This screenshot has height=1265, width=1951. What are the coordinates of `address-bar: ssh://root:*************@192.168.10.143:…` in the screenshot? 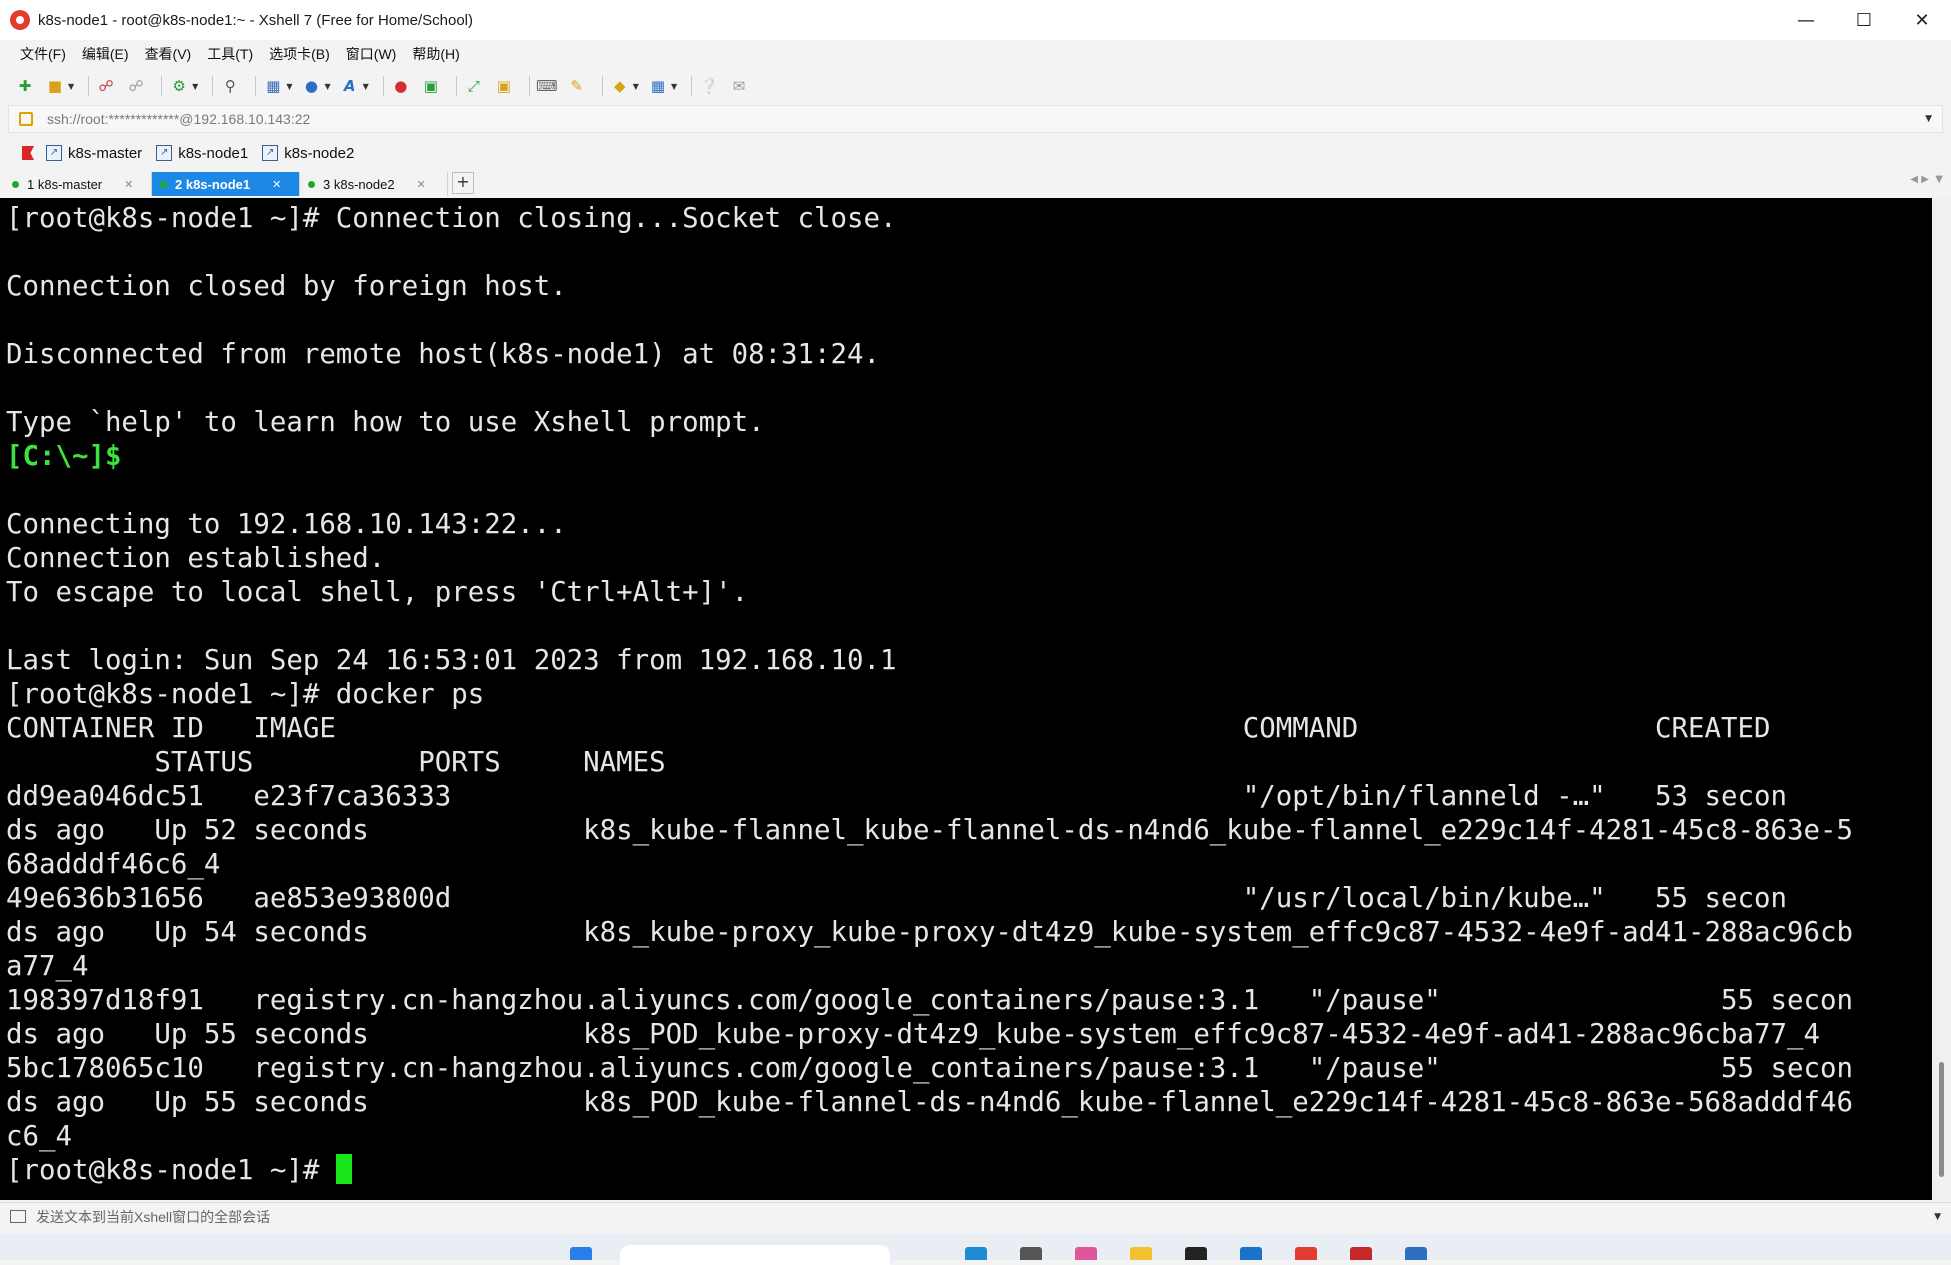 It's located at (975, 119).